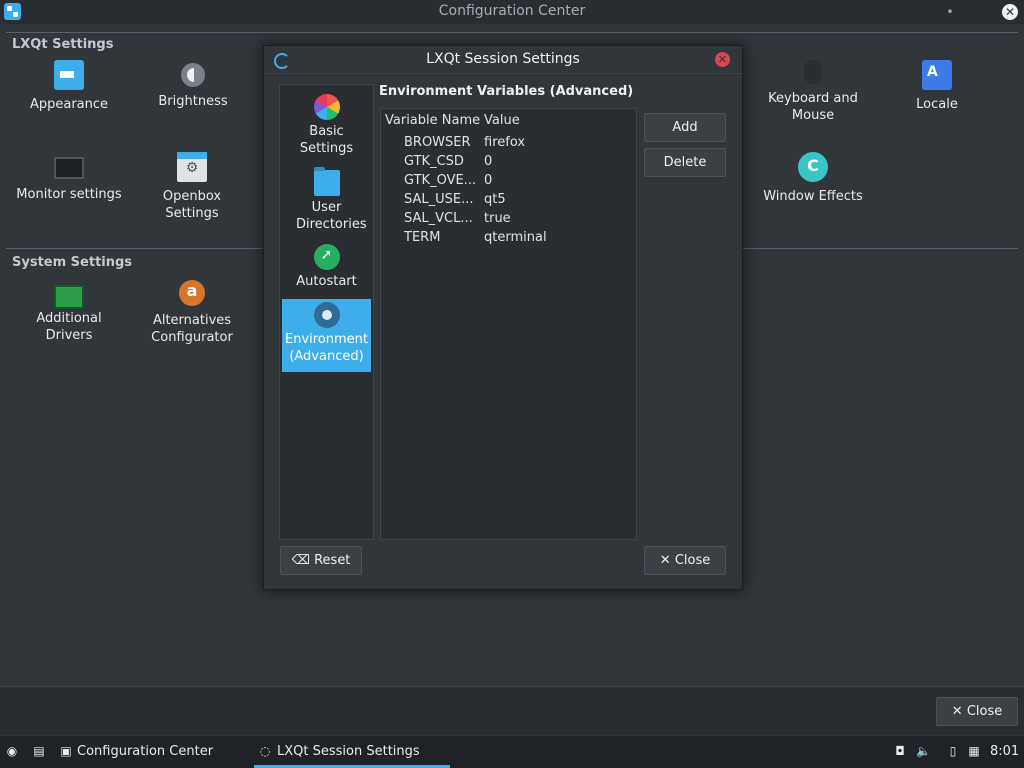  I want to click on tile-label: Monitor settings, so click(69, 194).